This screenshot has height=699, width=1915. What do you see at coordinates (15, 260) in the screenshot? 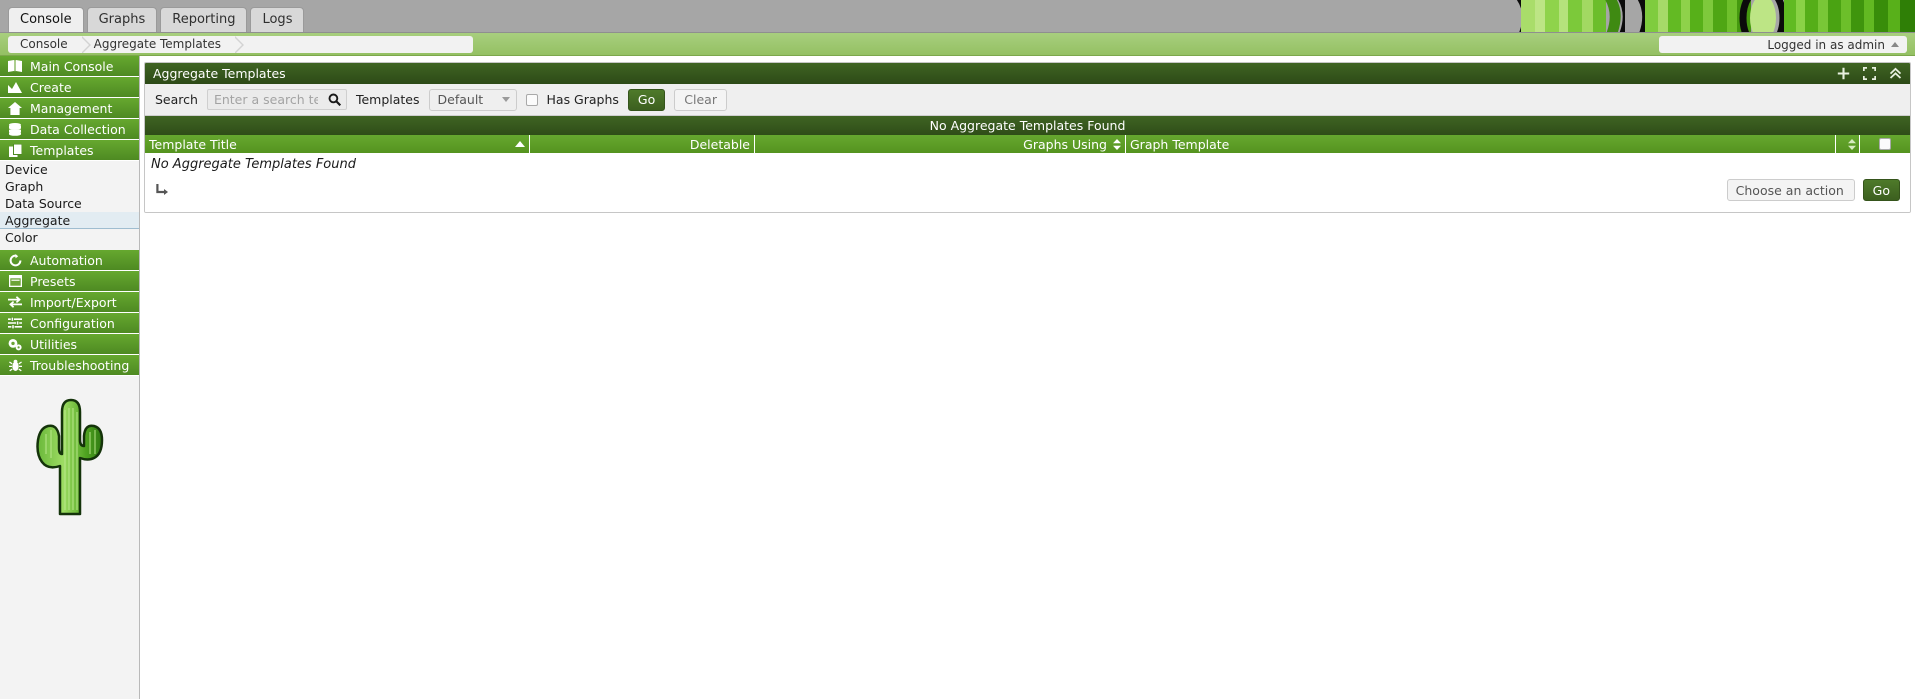
I see `refresh-icon` at bounding box center [15, 260].